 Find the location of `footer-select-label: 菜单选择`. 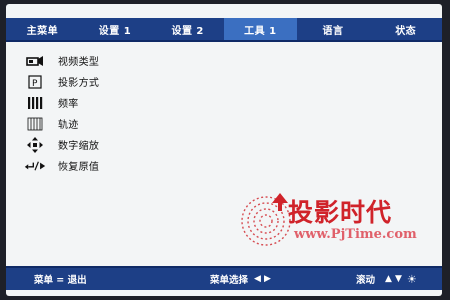

footer-select-label: 菜单选择 is located at coordinates (229, 280).